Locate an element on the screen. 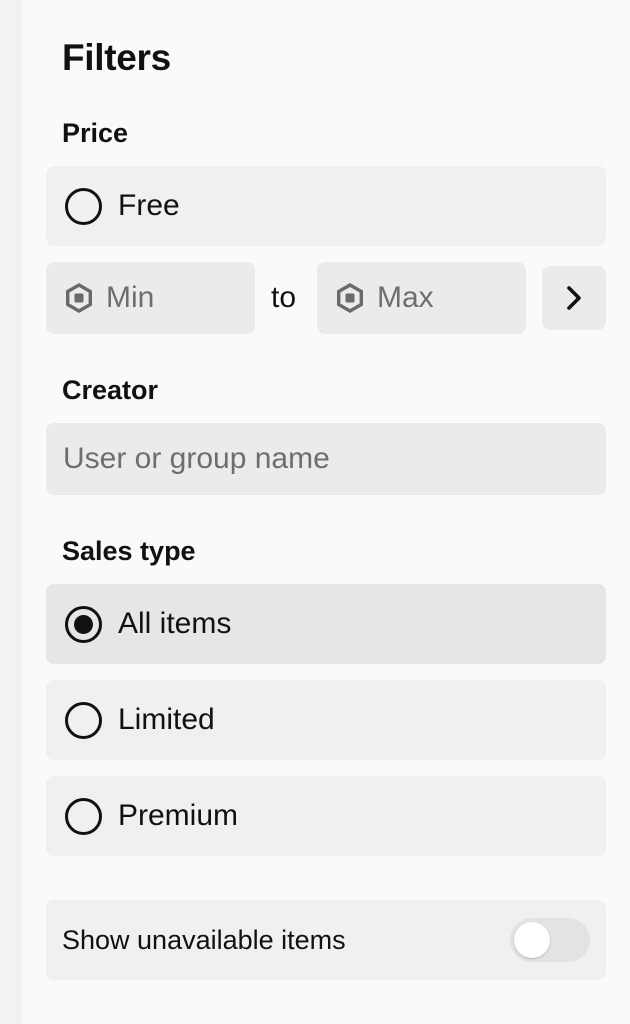 Image resolution: width=630 pixels, height=1024 pixels. price-to-text: to is located at coordinates (284, 297).